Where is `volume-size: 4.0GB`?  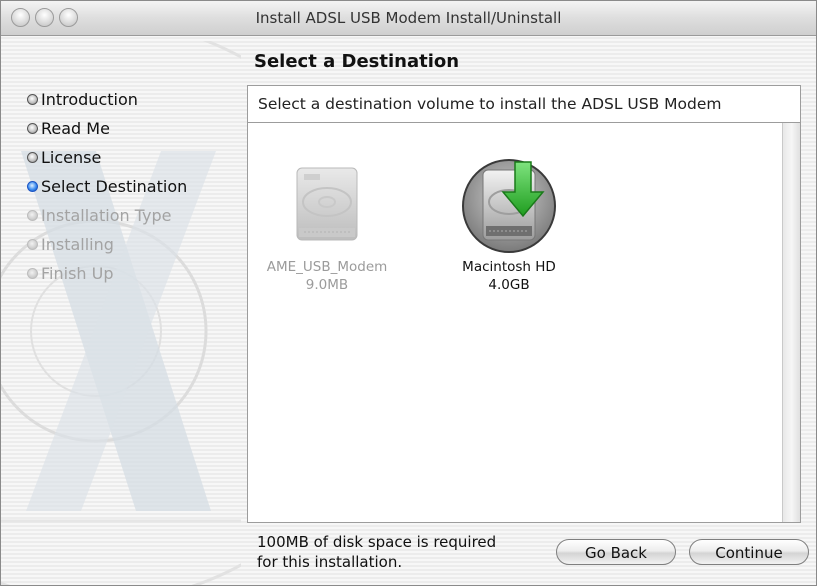
volume-size: 4.0GB is located at coordinates (509, 285).